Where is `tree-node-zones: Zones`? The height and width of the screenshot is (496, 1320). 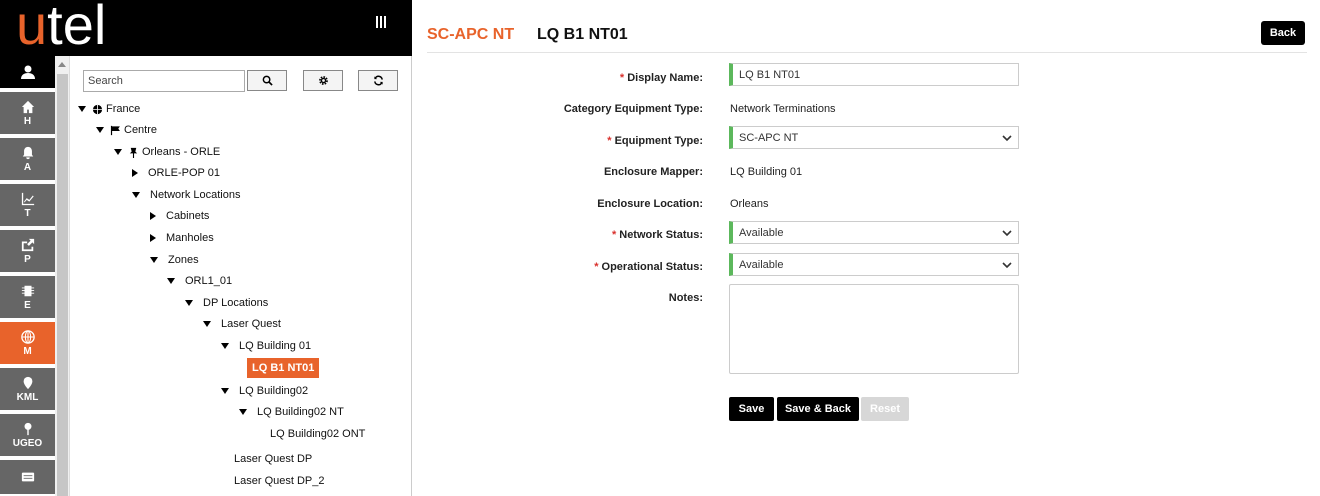 tree-node-zones: Zones is located at coordinates (174, 260).